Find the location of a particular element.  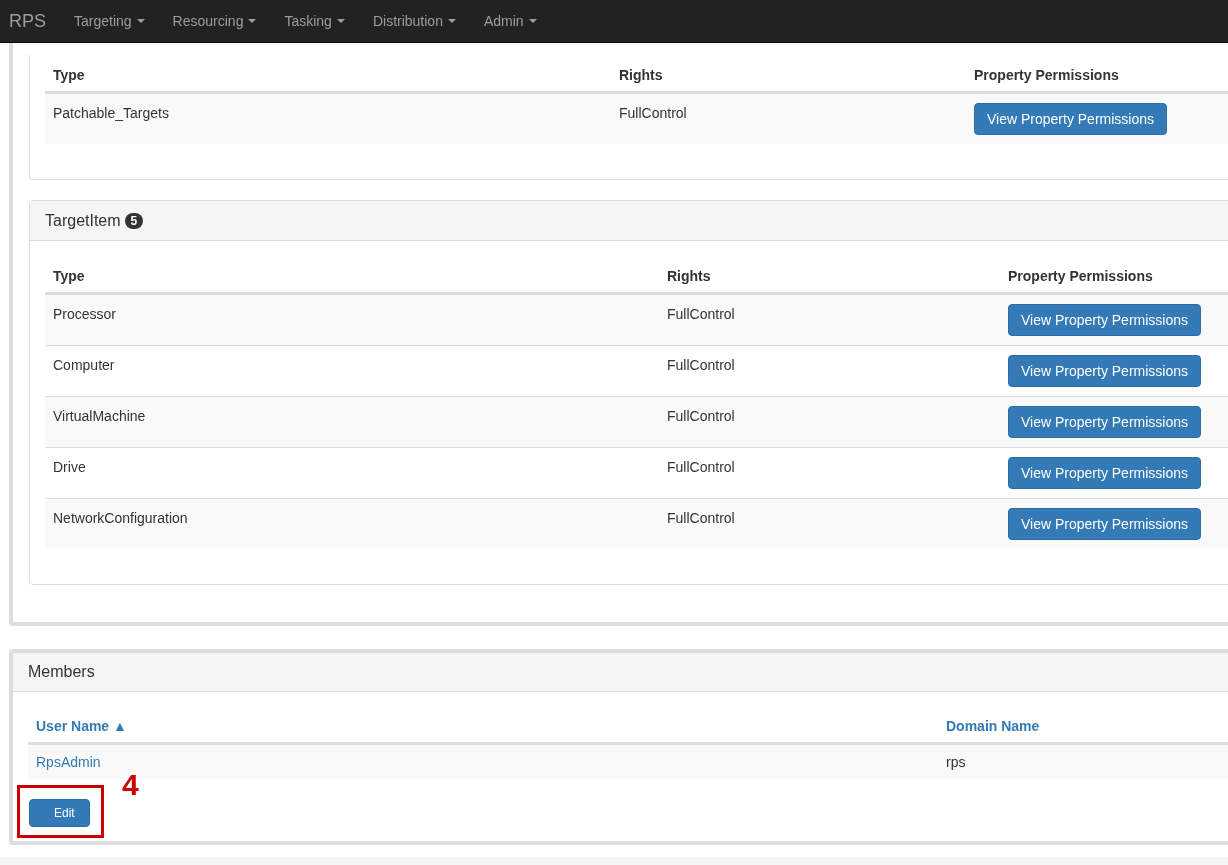

nav-menu: Tasking is located at coordinates (315, 21).